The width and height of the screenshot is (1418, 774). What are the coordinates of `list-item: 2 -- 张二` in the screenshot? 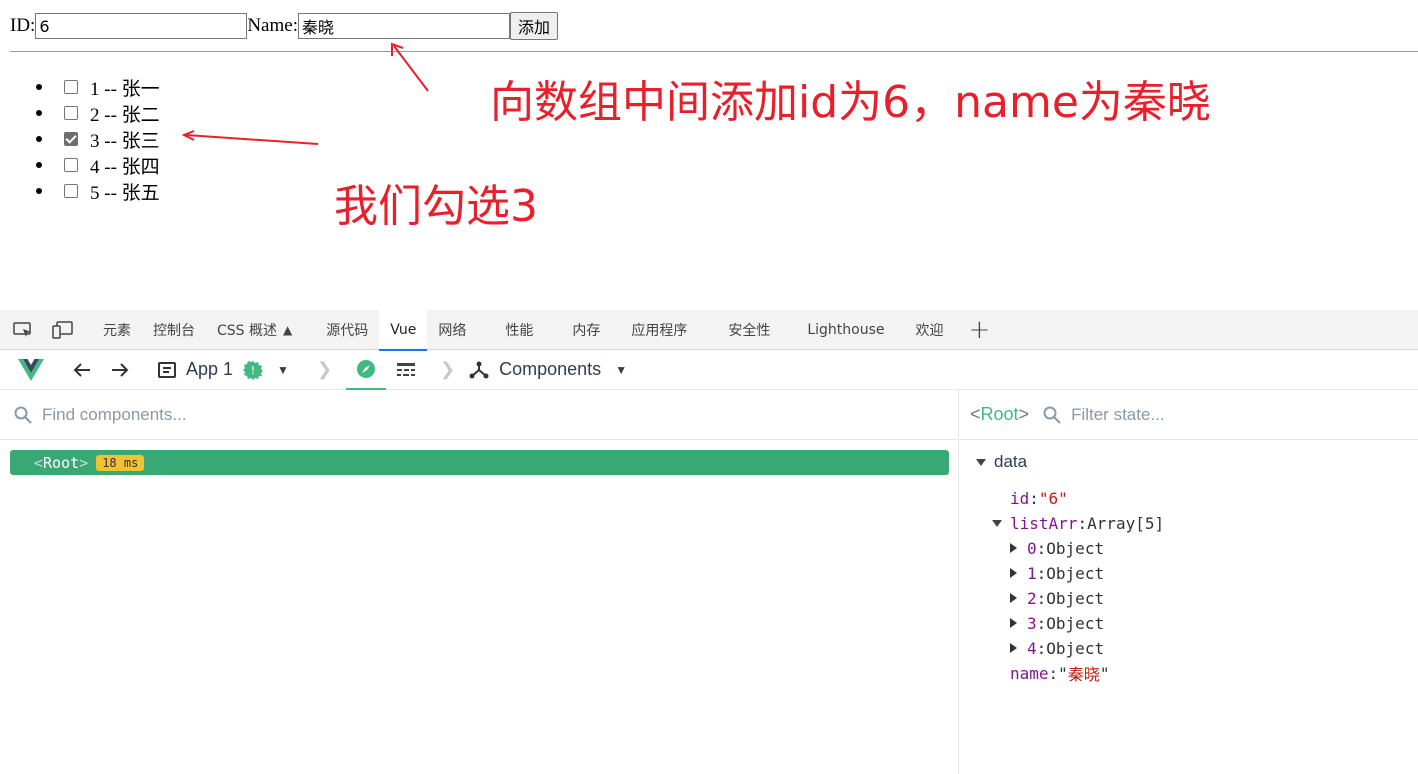 It's located at (98, 113).